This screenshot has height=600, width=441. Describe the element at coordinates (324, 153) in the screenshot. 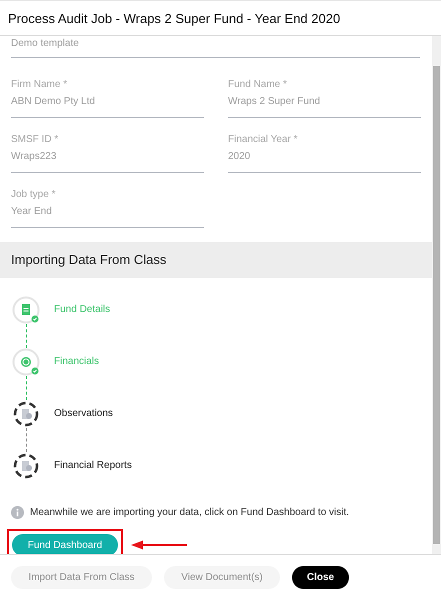

I see `input-field: Financial Year * 2020` at that location.